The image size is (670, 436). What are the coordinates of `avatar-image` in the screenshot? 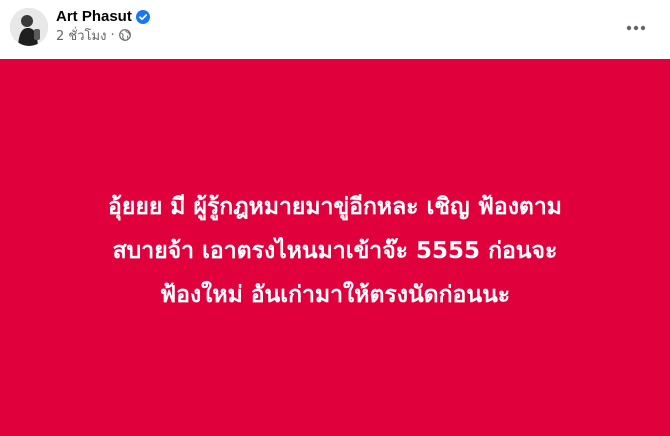 It's located at (29, 27).